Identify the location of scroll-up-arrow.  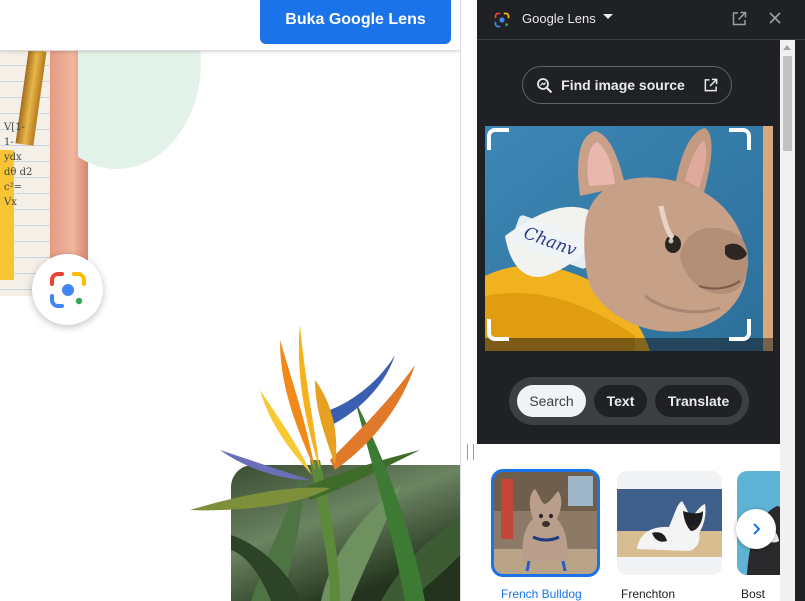
(787, 47).